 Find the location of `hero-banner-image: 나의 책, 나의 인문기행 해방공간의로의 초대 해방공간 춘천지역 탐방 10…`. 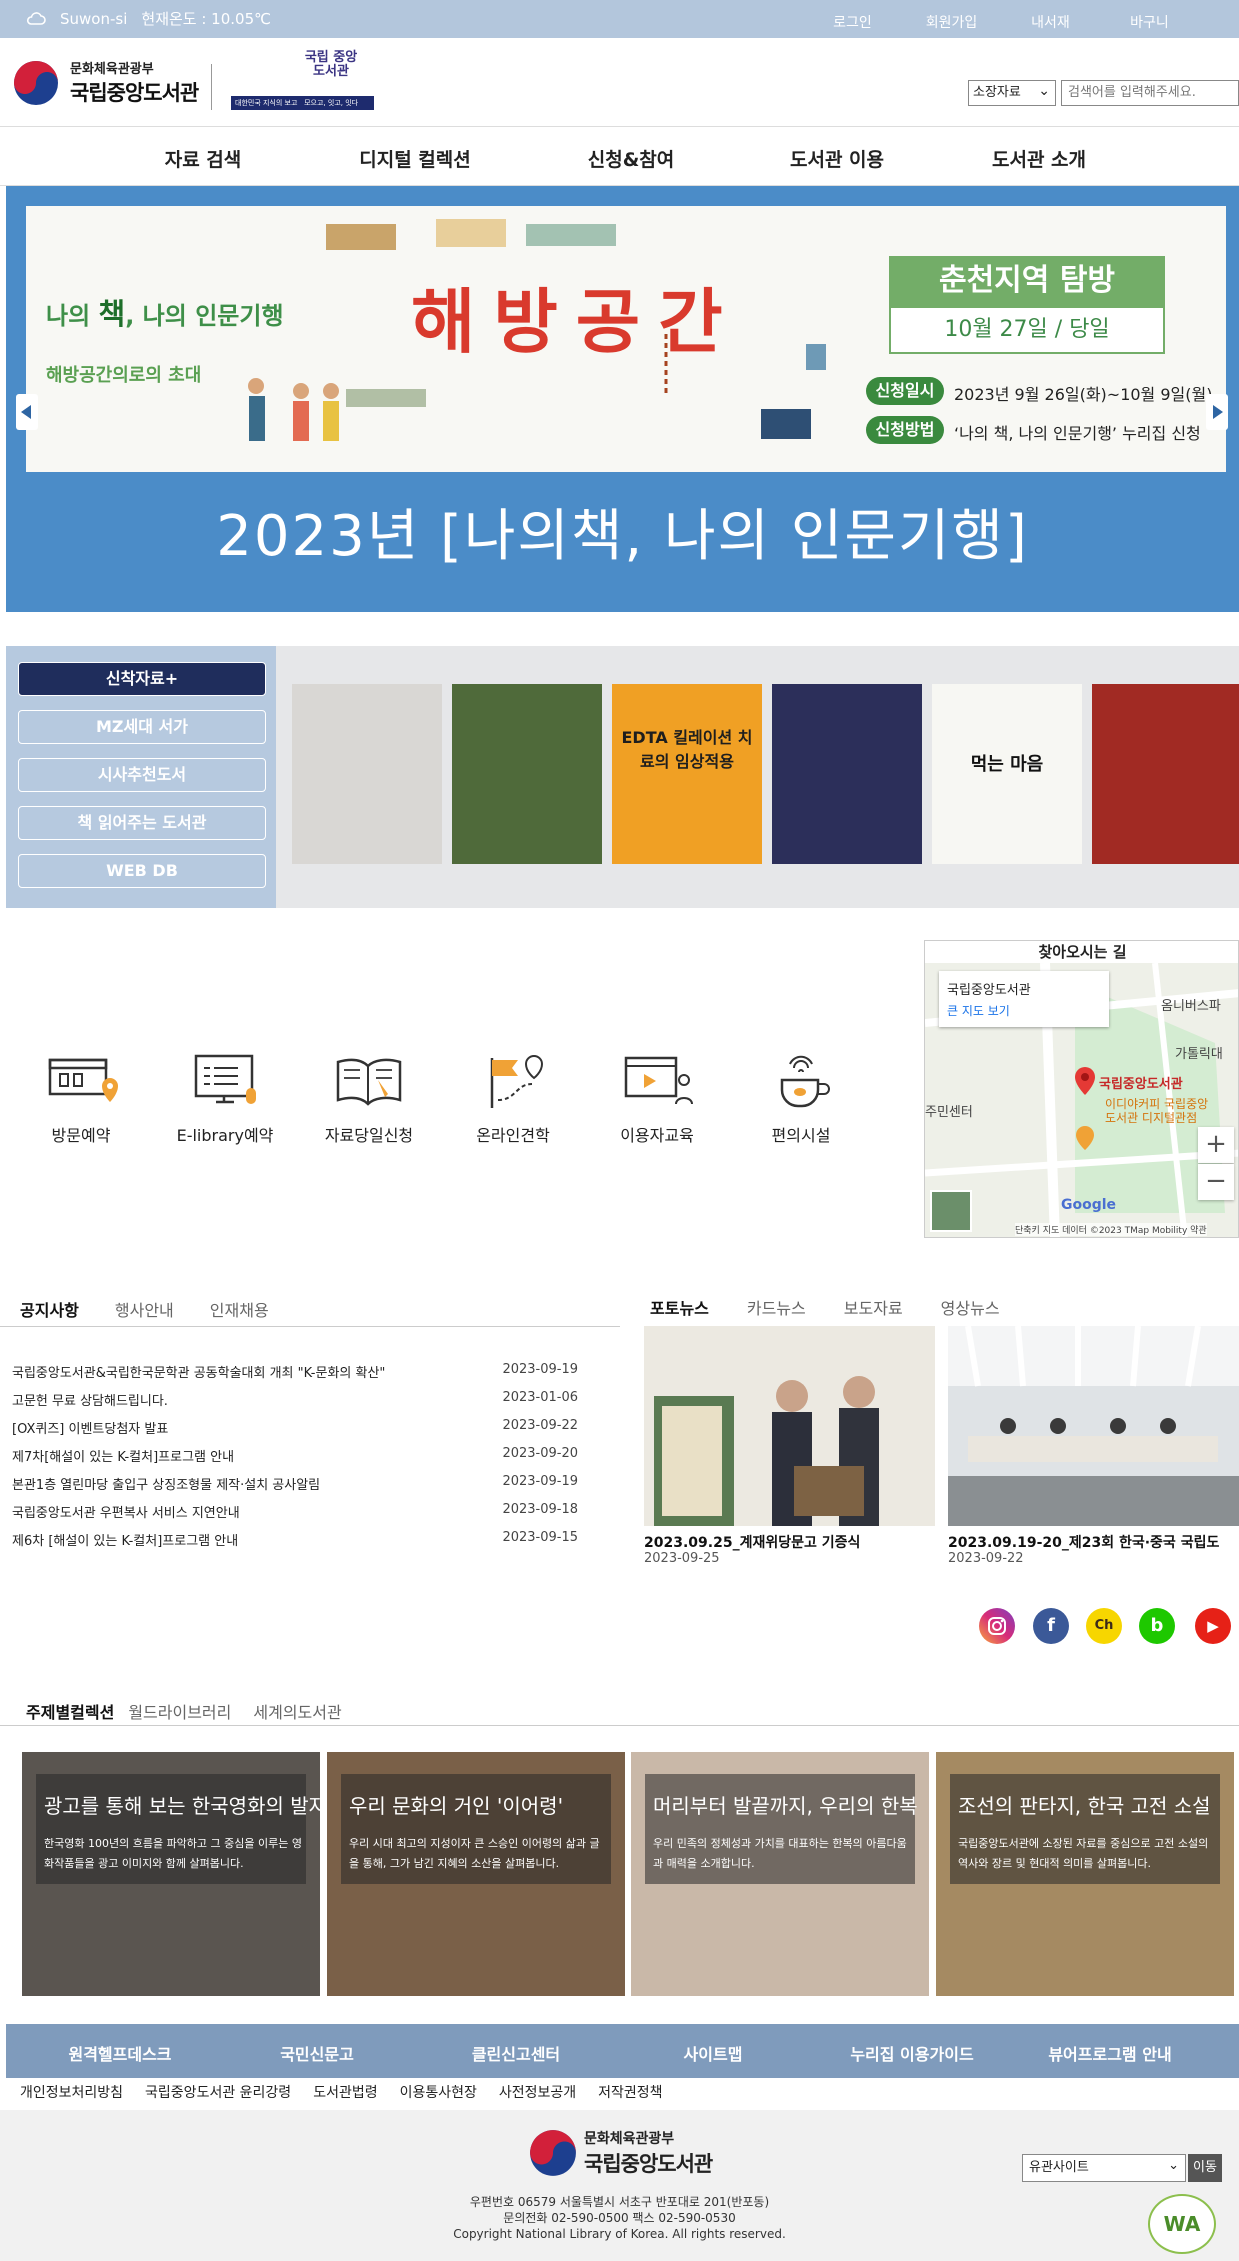

hero-banner-image: 나의 책, 나의 인문기행 해방공간의로의 초대 해방공간 춘천지역 탐방 10… is located at coordinates (626, 339).